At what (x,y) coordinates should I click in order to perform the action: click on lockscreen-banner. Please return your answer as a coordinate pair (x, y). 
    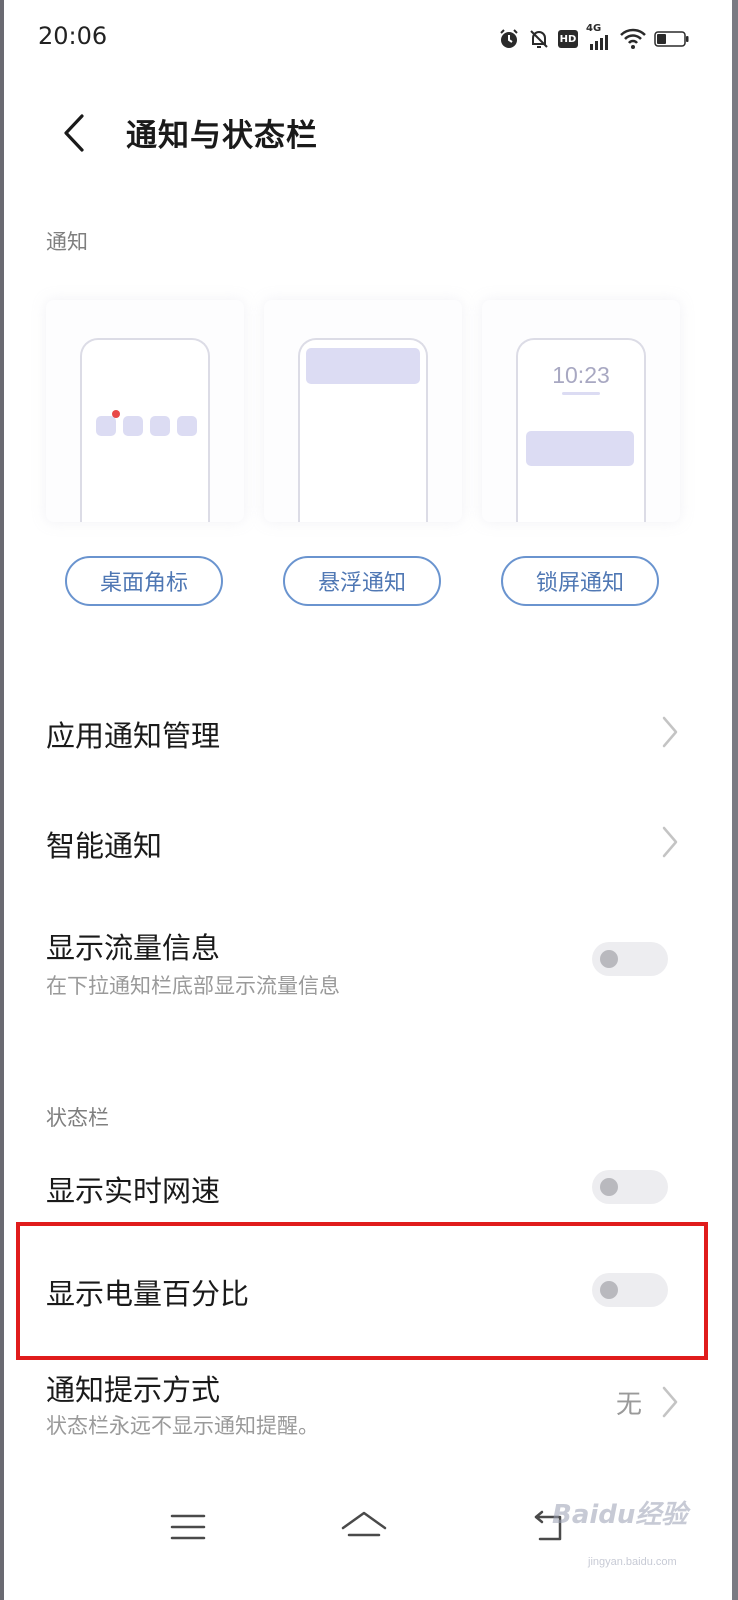
    Looking at the image, I should click on (580, 448).